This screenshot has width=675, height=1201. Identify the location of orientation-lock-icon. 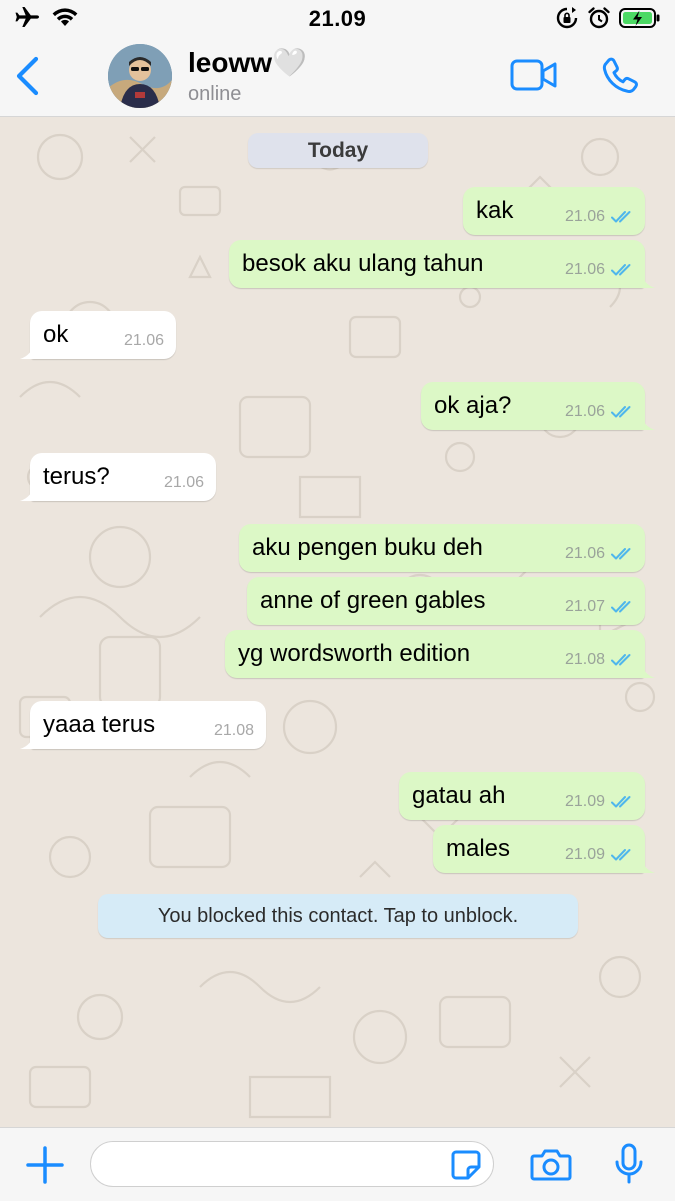
(567, 20).